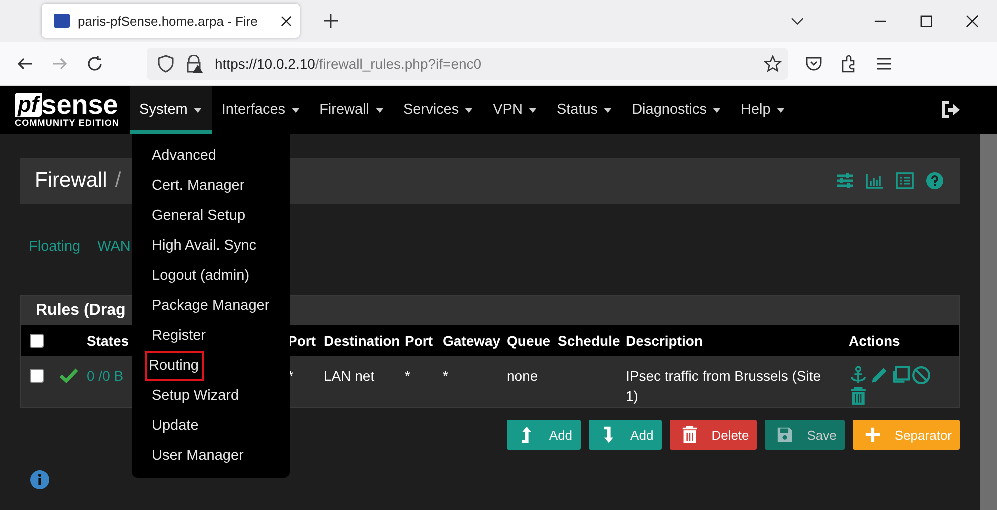 This screenshot has height=510, width=997. What do you see at coordinates (195, 456) in the screenshot?
I see `menu-item: User Manager` at bounding box center [195, 456].